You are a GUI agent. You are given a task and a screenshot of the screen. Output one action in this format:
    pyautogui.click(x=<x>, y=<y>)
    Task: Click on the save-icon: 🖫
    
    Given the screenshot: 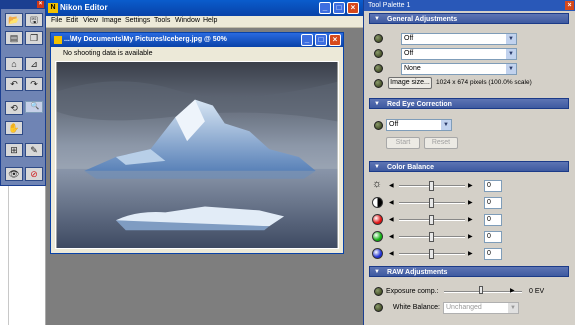 What is the action you would take?
    pyautogui.click(x=34, y=20)
    